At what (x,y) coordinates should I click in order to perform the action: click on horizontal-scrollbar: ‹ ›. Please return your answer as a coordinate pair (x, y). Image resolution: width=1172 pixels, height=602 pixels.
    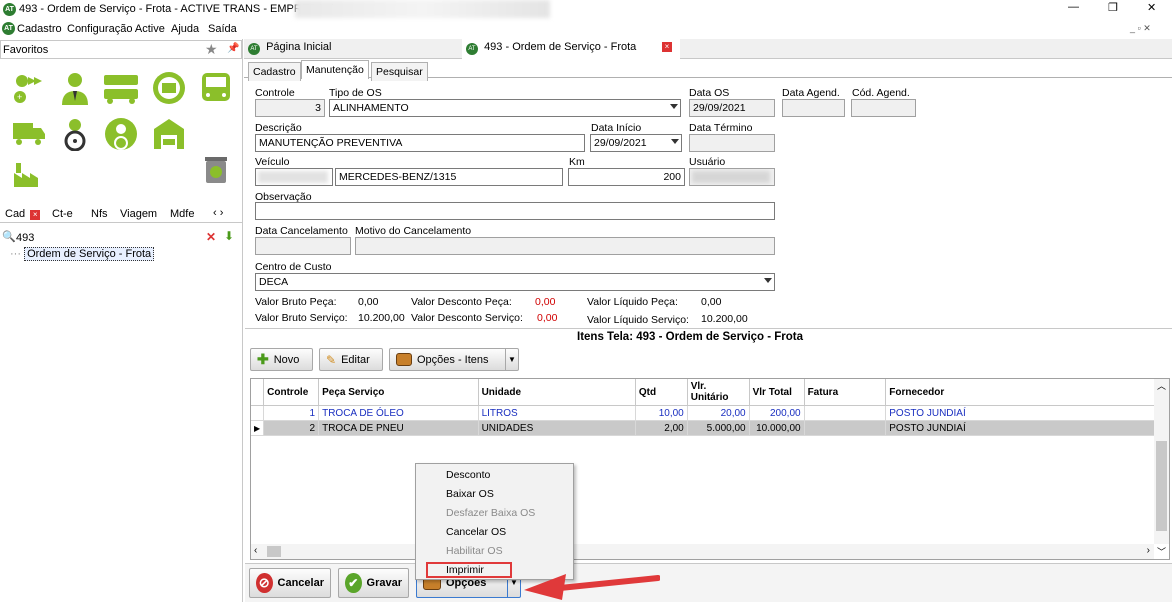
    Looking at the image, I should click on (702, 551).